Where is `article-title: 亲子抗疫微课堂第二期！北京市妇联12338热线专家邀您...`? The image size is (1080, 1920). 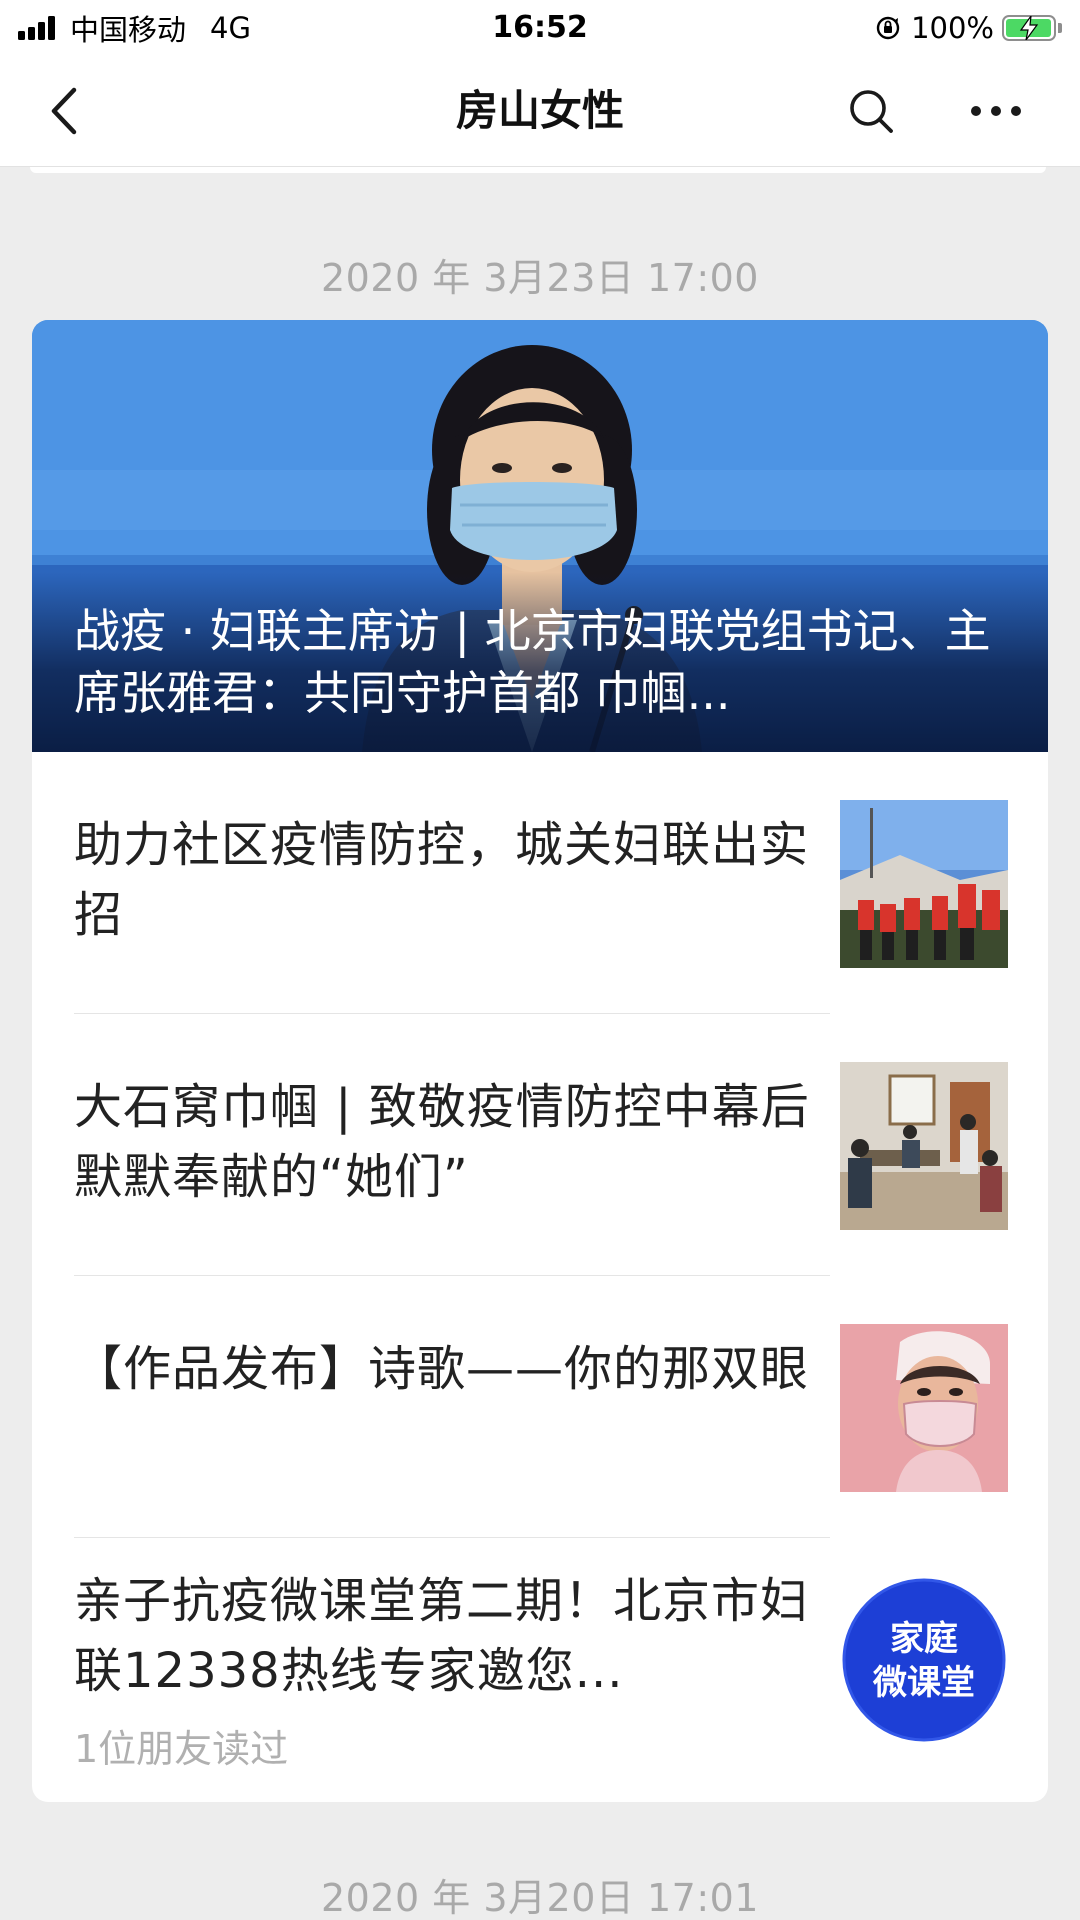
article-title: 亲子抗疫微课堂第二期！北京市妇联12338热线专家邀您... is located at coordinates (442, 1636).